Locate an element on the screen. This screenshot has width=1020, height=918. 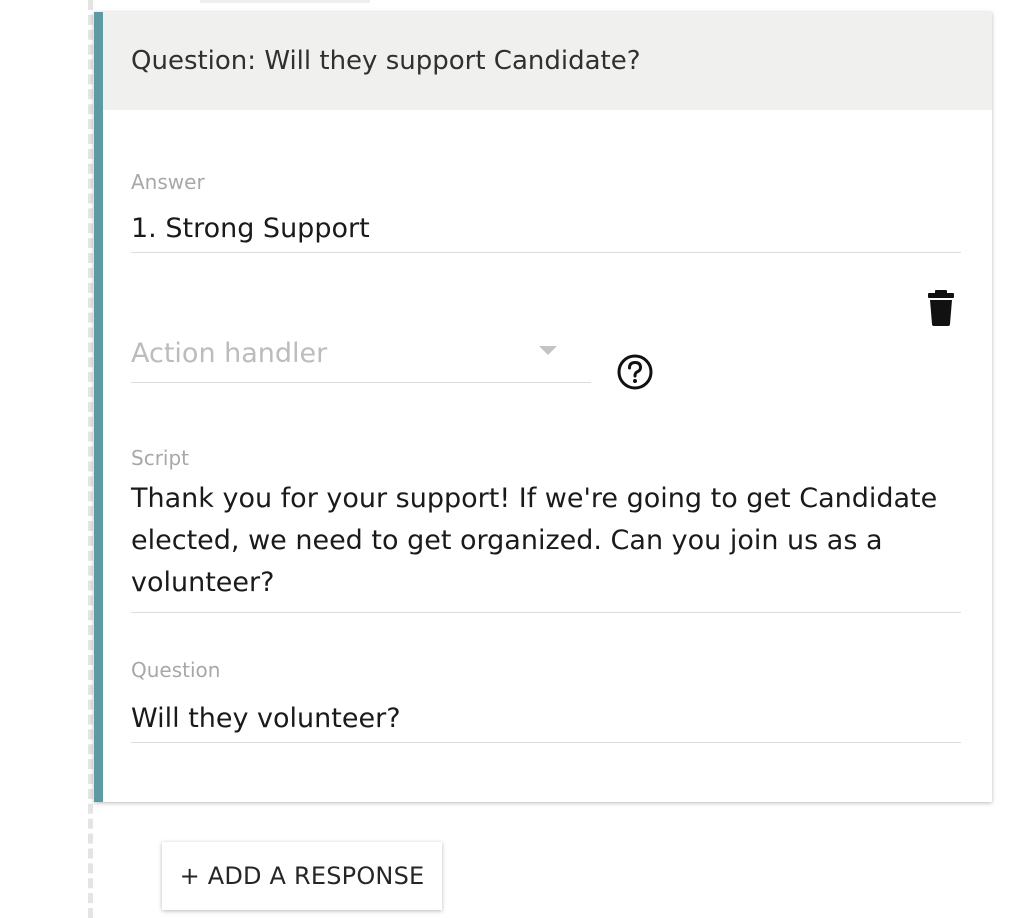
script-label: Script is located at coordinates (160, 458).